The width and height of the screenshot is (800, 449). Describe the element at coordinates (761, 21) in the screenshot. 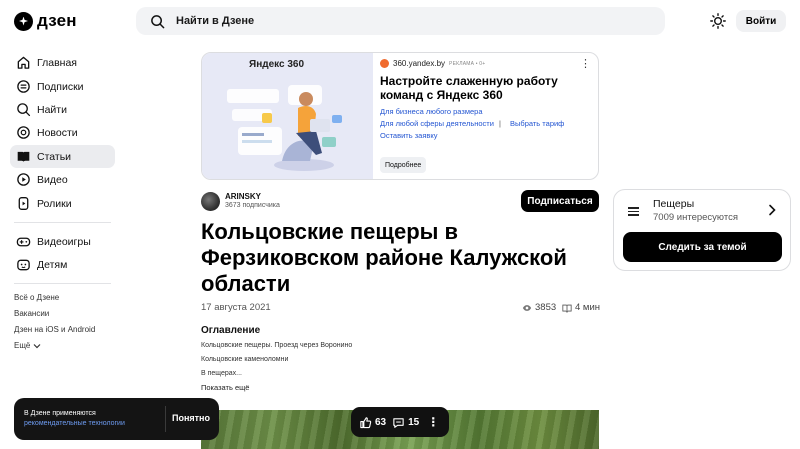

I see `login-button: Войти` at that location.